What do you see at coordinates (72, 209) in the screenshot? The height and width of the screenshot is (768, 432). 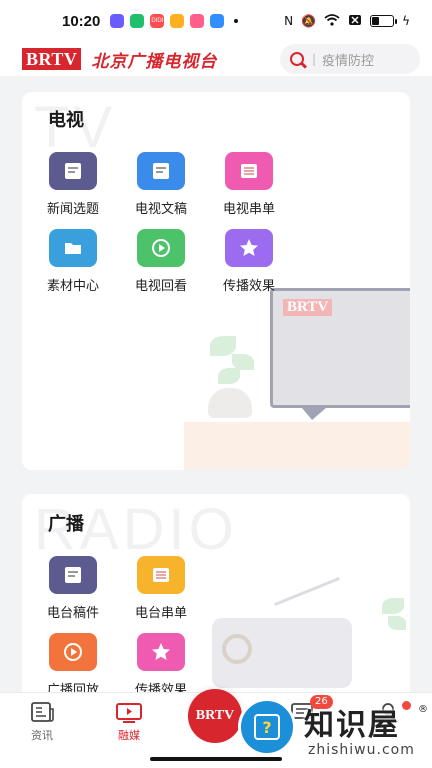 I see `tv-tile-label: 新闻选题` at bounding box center [72, 209].